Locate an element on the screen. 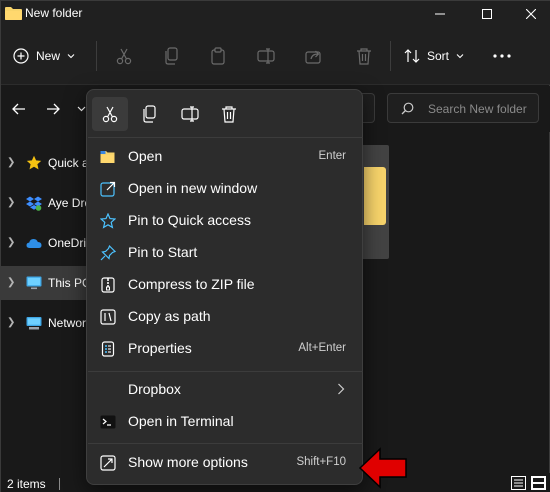 This screenshot has height=492, width=550. menu-rename-button is located at coordinates (190, 114).